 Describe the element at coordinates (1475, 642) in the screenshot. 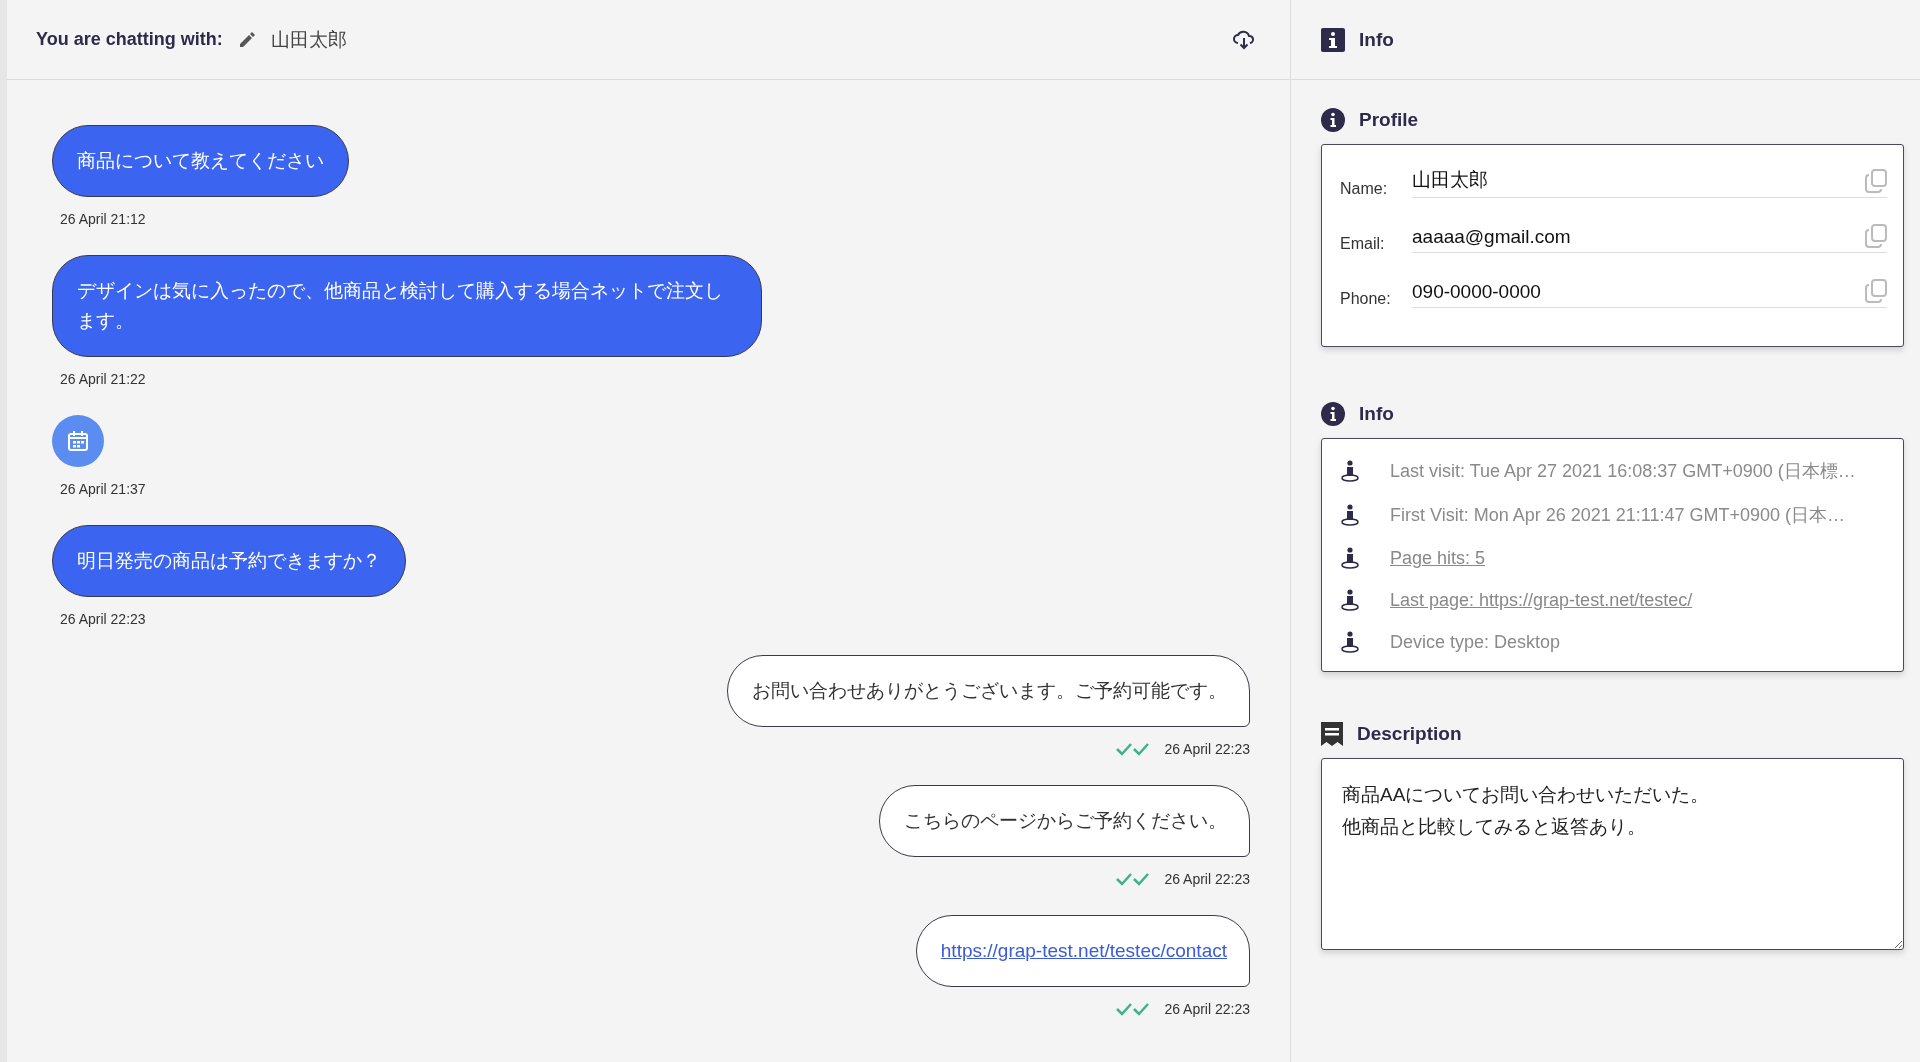

I see `info-text: Device type: Desktop` at that location.